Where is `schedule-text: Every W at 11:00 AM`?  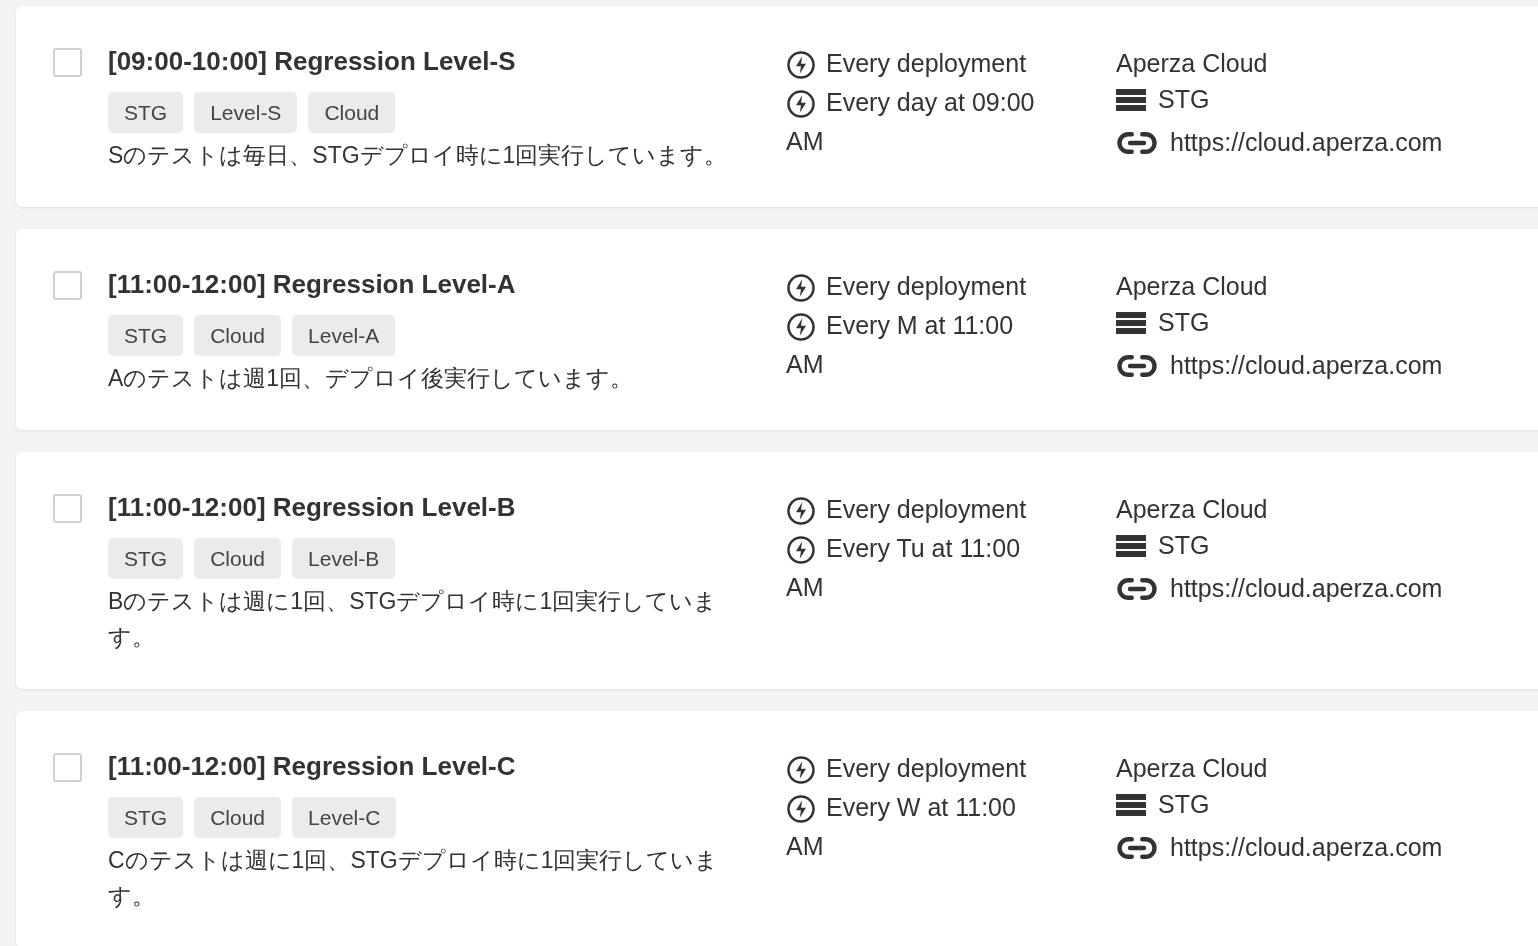
schedule-text: Every W at 11:00 AM is located at coordinates (901, 827).